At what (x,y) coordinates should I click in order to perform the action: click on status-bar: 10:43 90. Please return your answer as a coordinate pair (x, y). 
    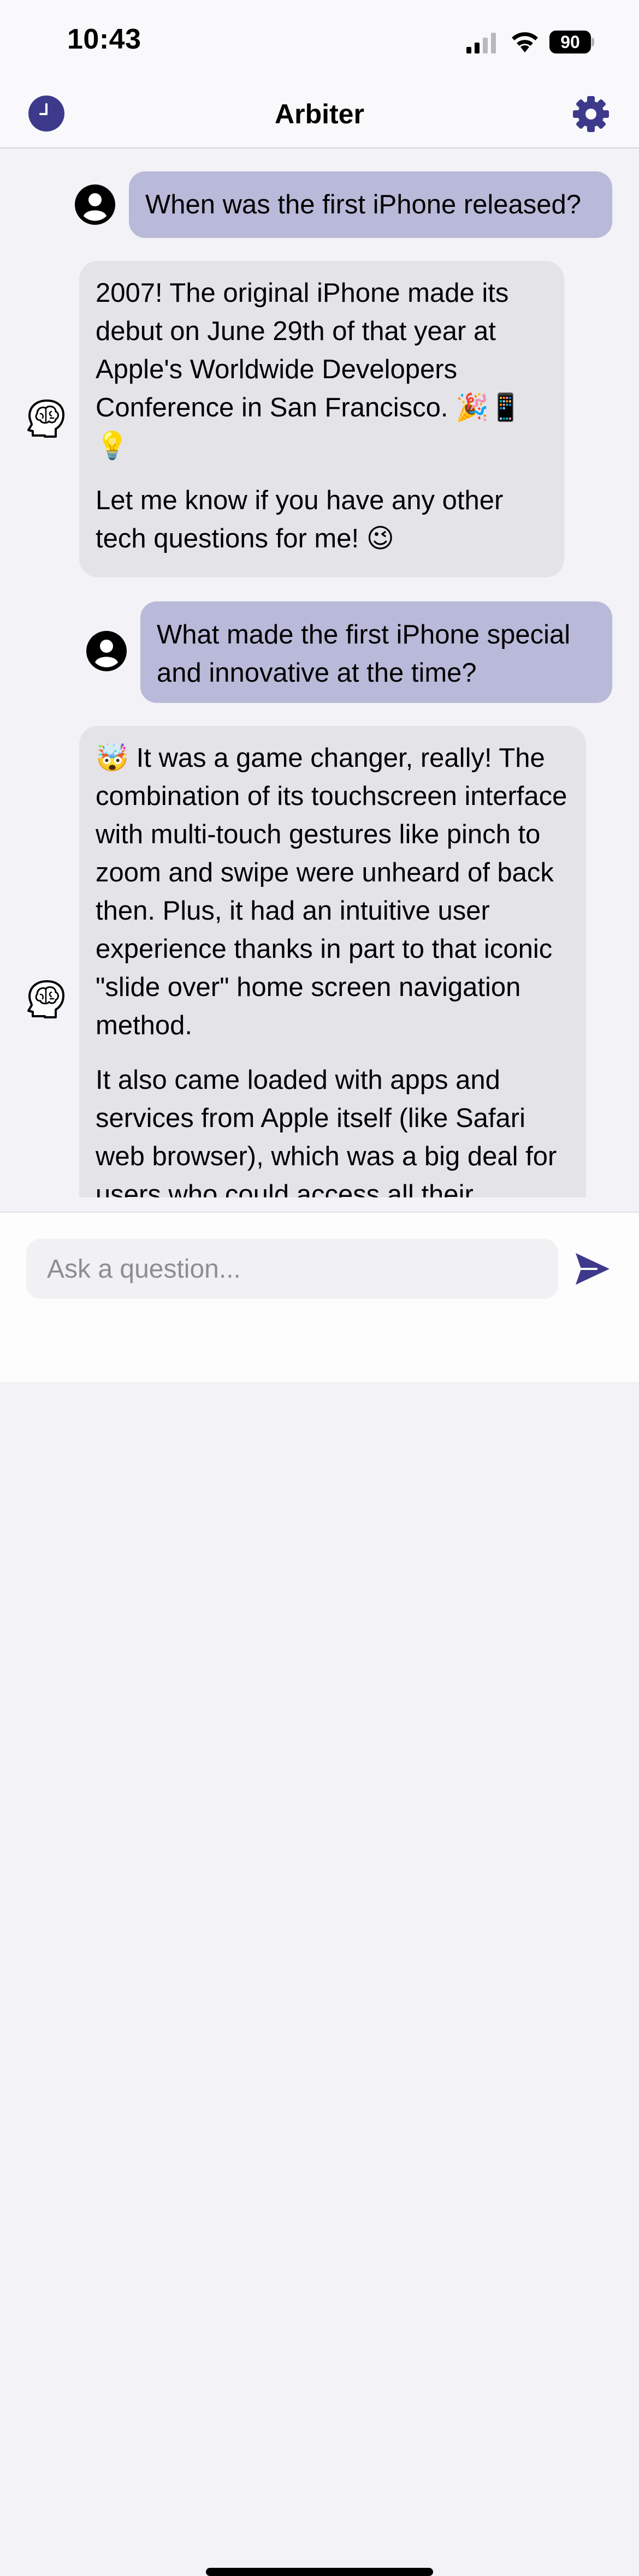
    Looking at the image, I should click on (319, 41).